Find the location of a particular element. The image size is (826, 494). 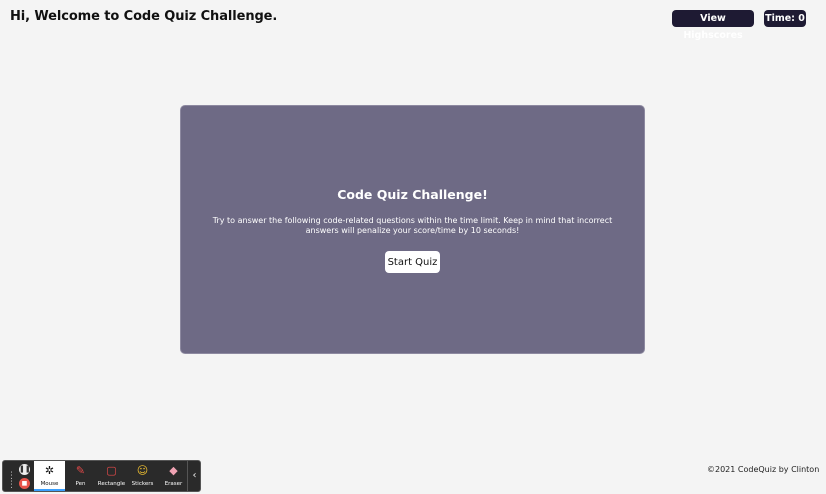

tool-eraser: ◆ Eraser is located at coordinates (173, 476).